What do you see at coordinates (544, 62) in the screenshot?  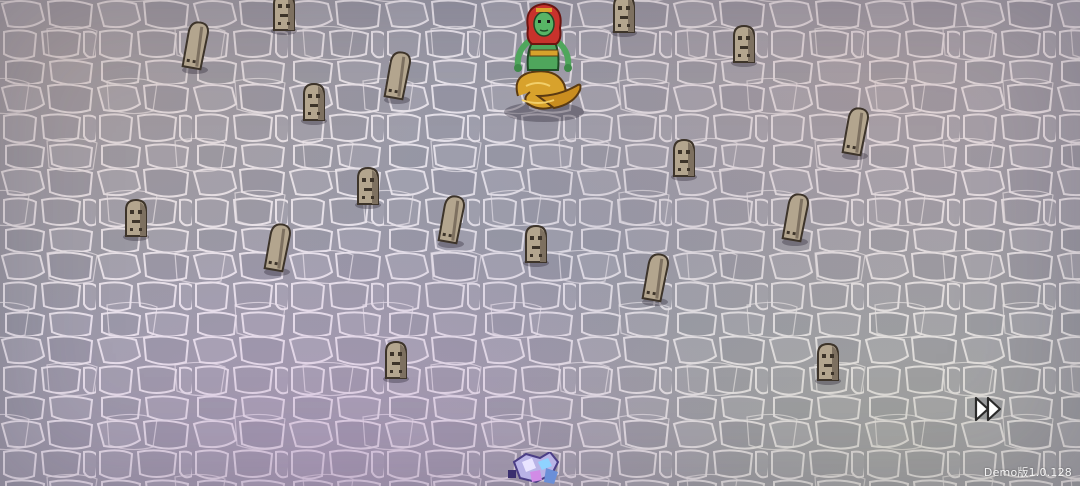 I see `naga-boss` at bounding box center [544, 62].